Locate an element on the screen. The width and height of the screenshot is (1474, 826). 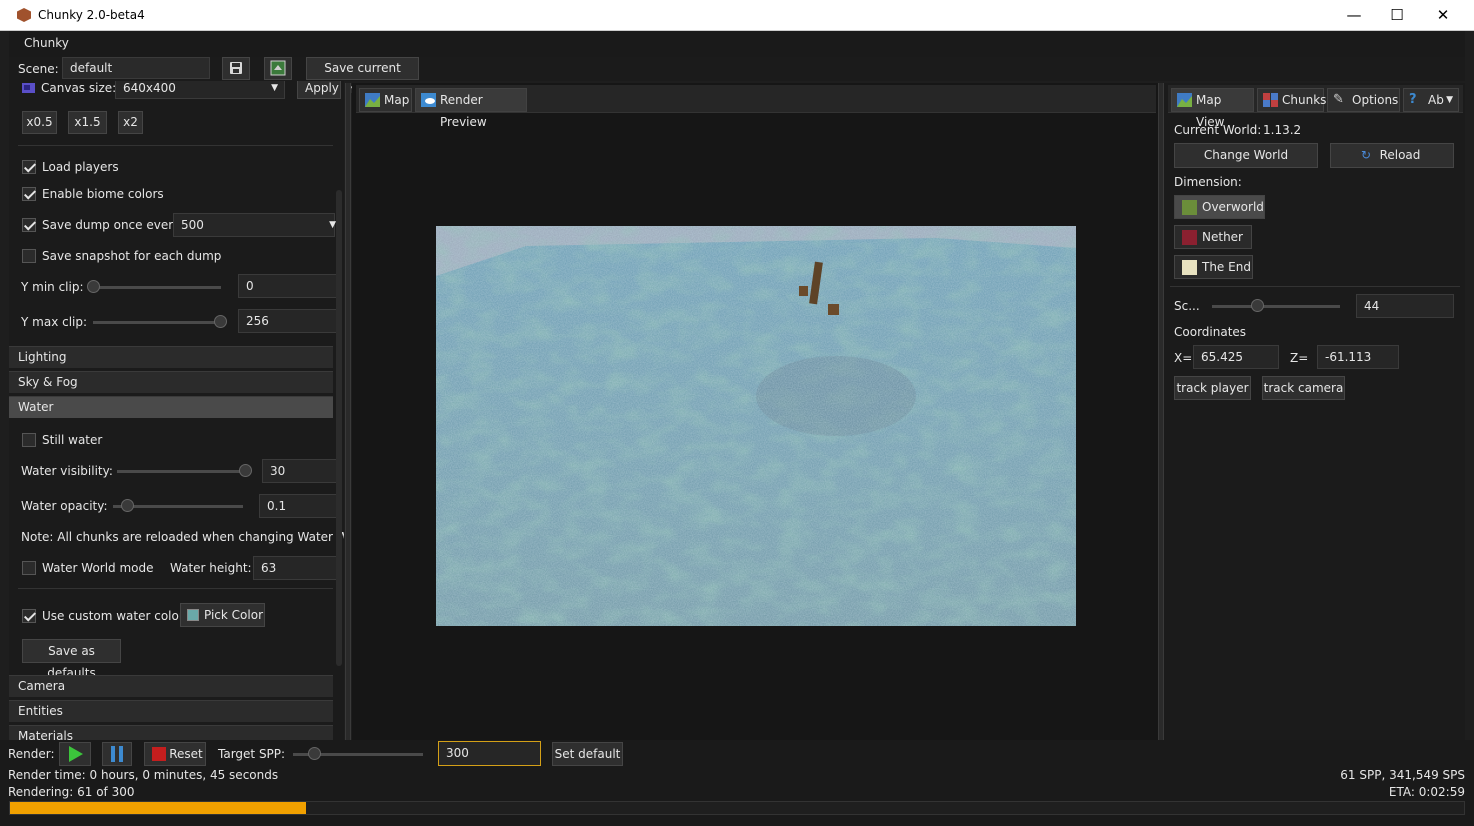
water-world-checkbox is located at coordinates (29, 568).